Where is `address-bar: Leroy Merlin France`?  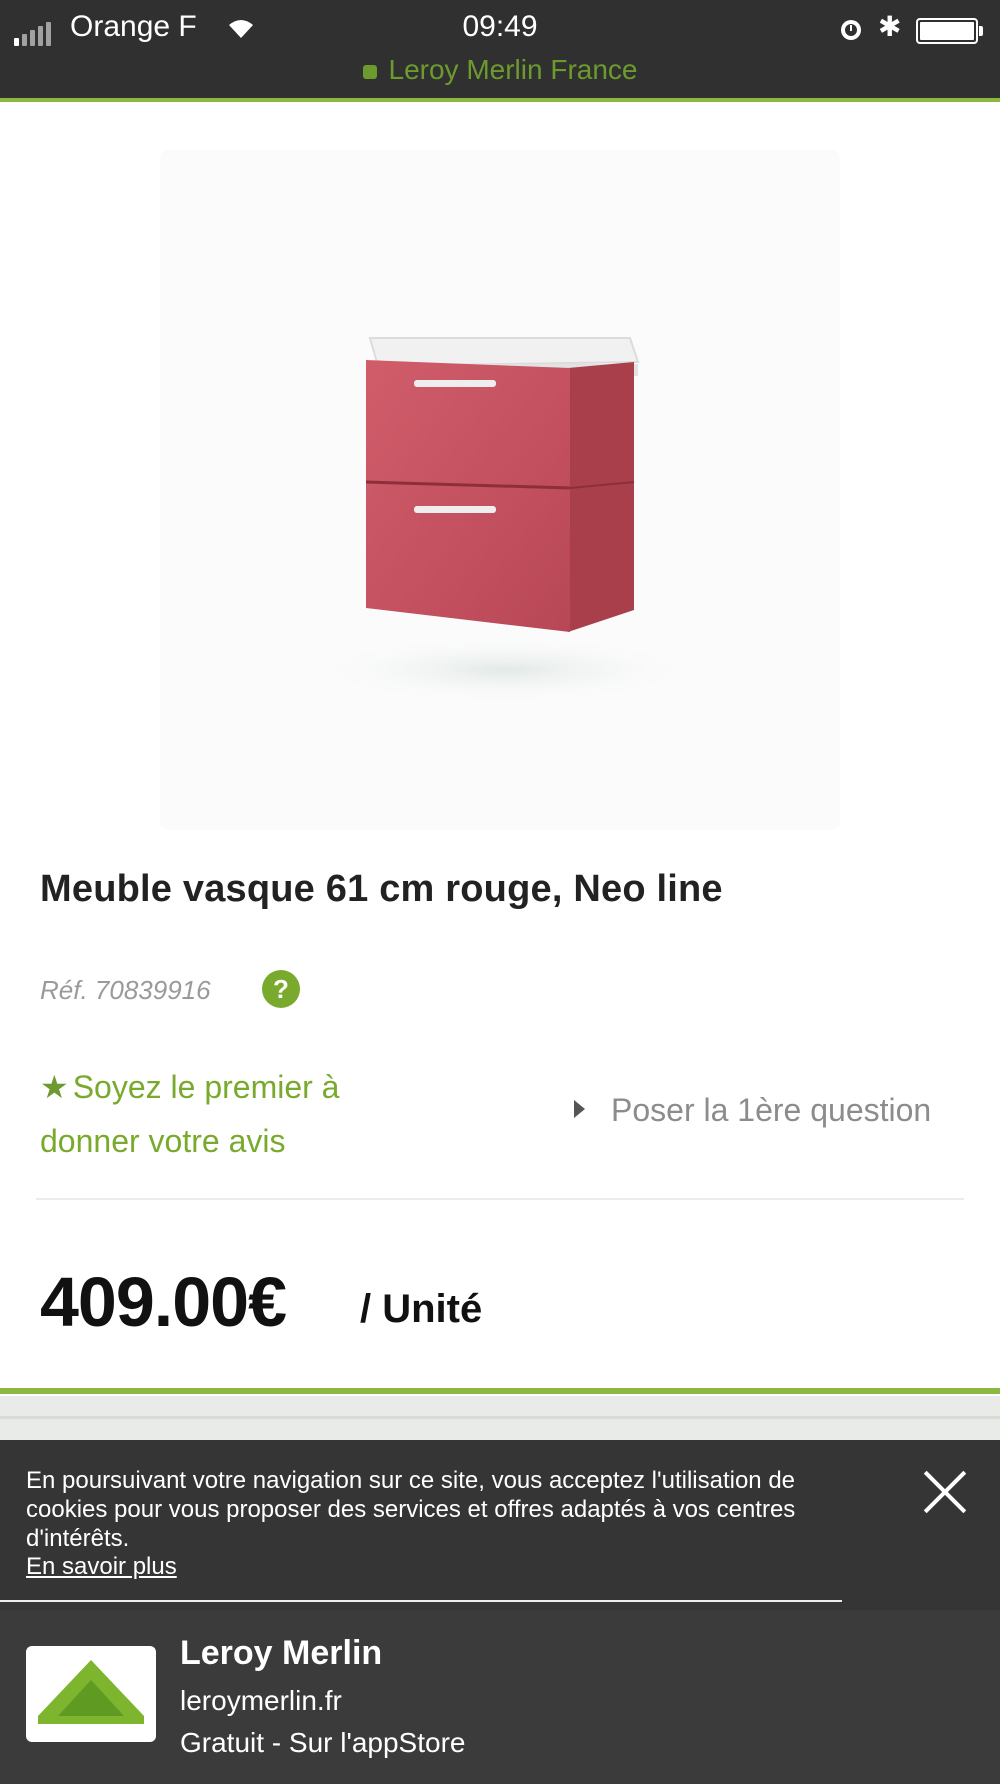
address-bar: Leroy Merlin France is located at coordinates (500, 70).